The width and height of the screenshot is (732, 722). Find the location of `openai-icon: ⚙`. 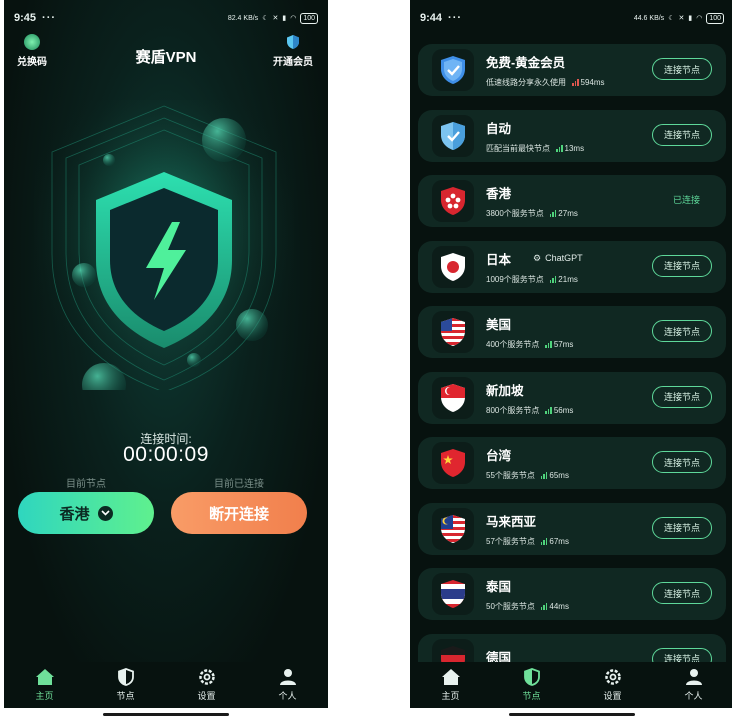

openai-icon: ⚙ is located at coordinates (537, 257).